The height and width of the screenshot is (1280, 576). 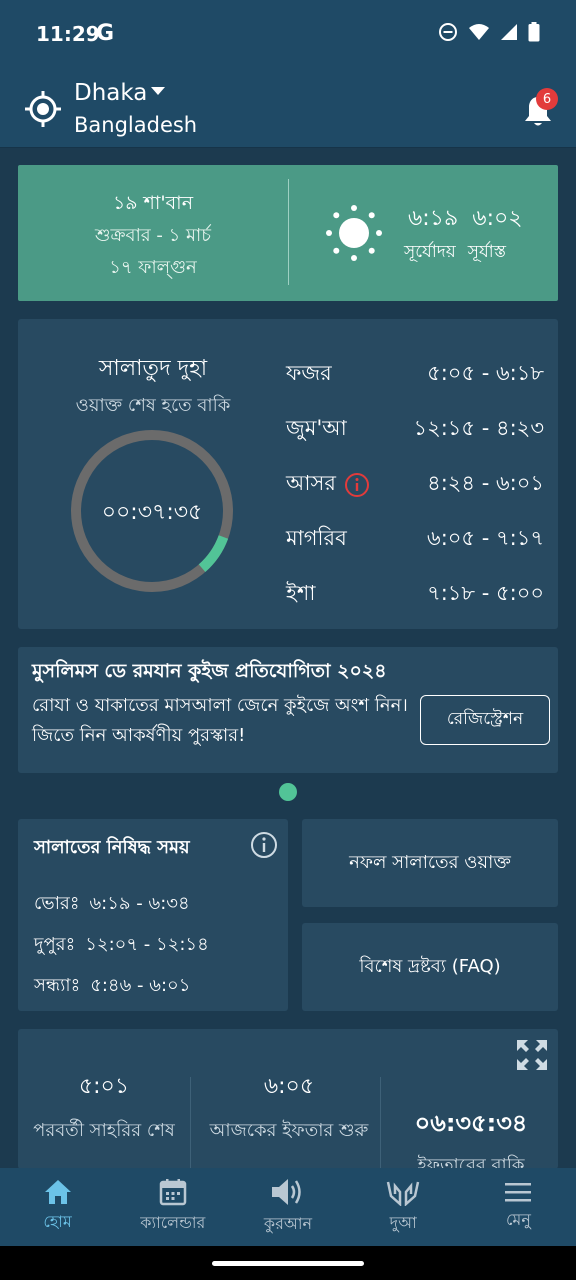 What do you see at coordinates (57, 1221) in the screenshot?
I see `nav-label: হোম` at bounding box center [57, 1221].